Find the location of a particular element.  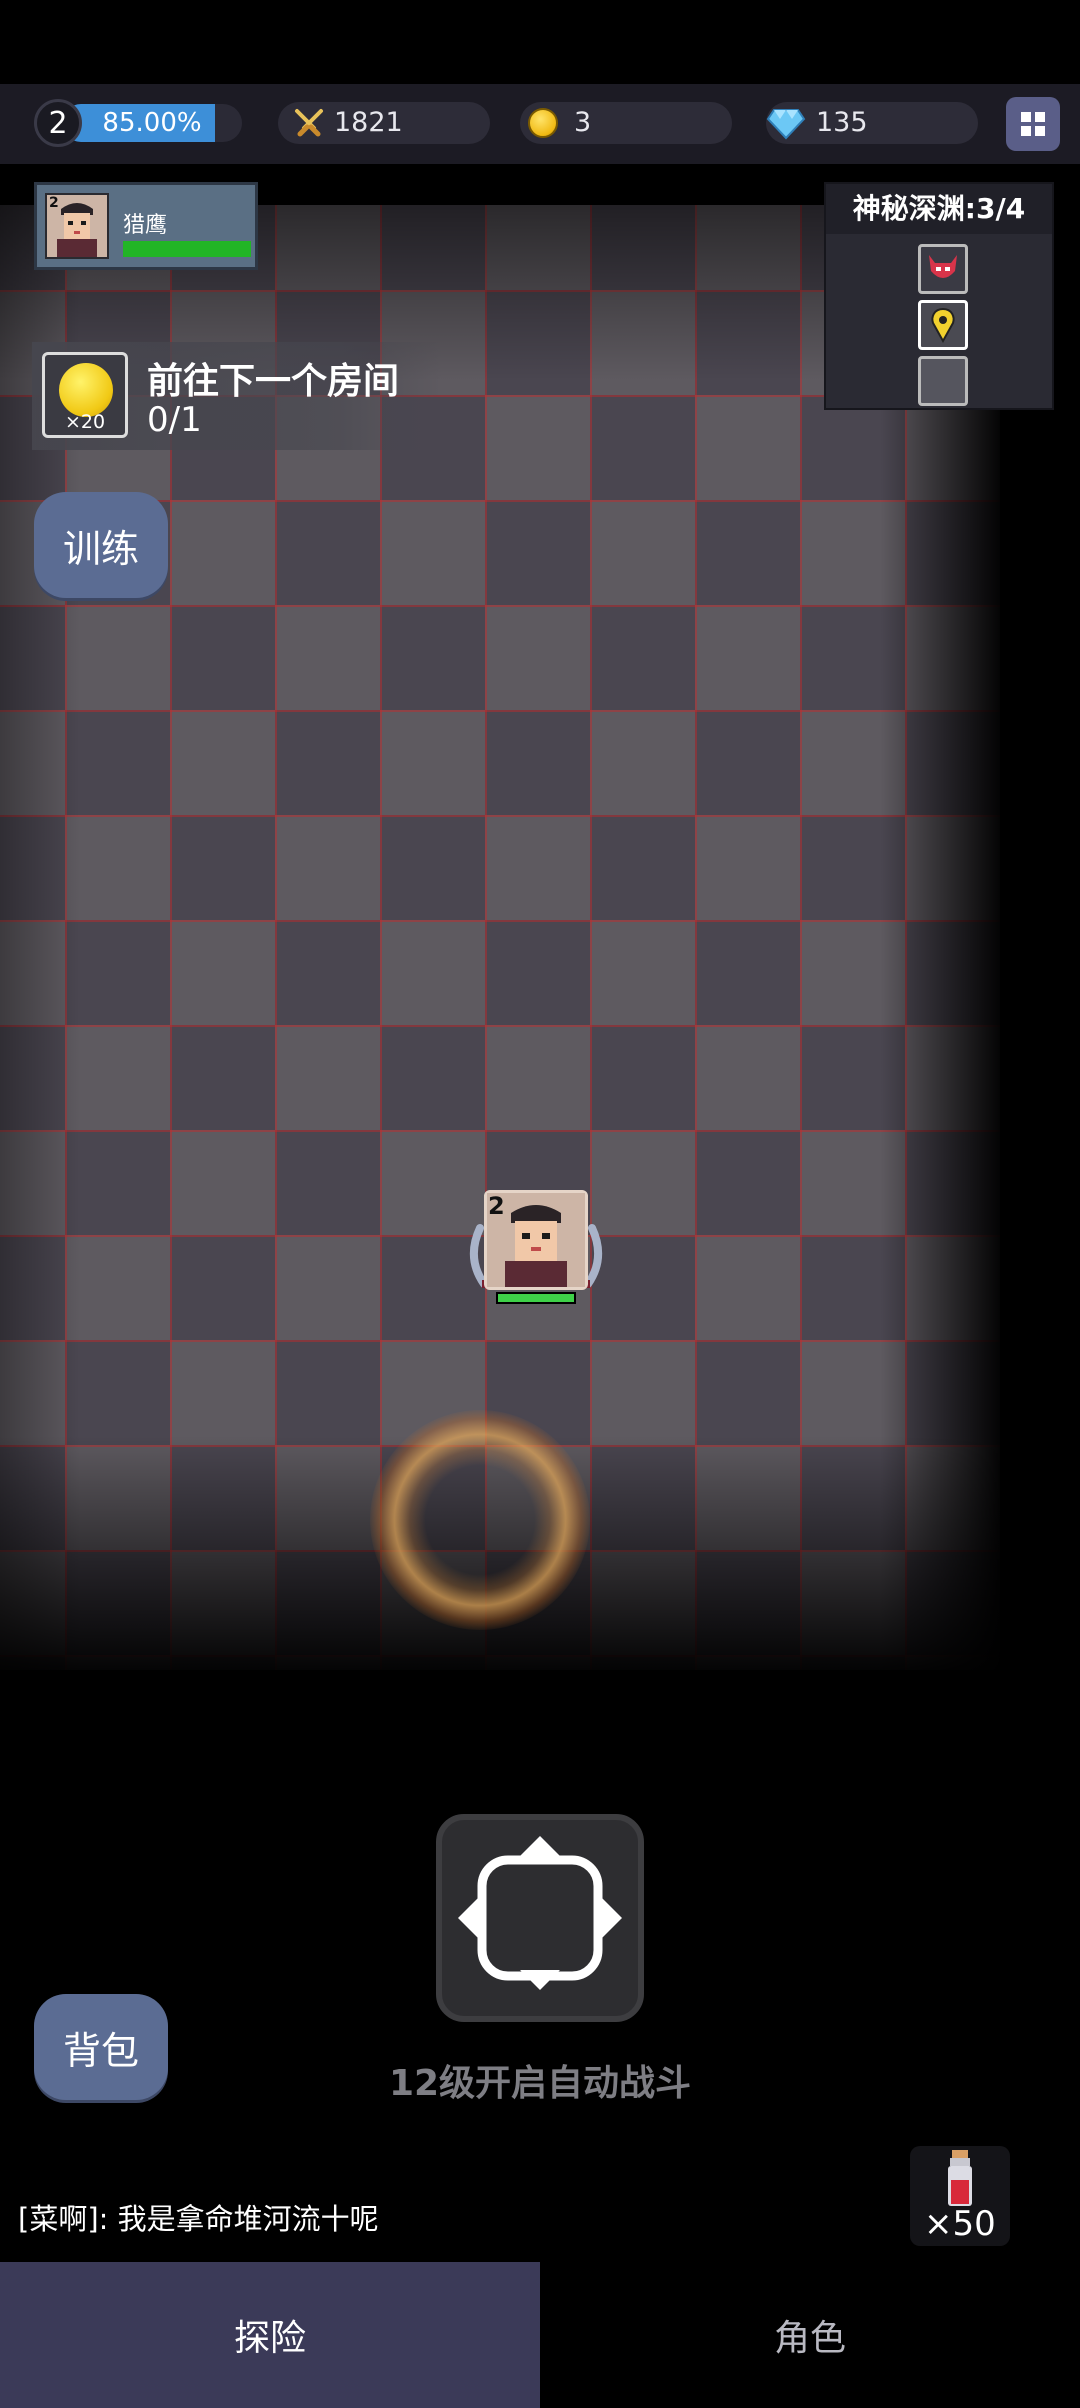

location-pin-icon is located at coordinates (943, 325).